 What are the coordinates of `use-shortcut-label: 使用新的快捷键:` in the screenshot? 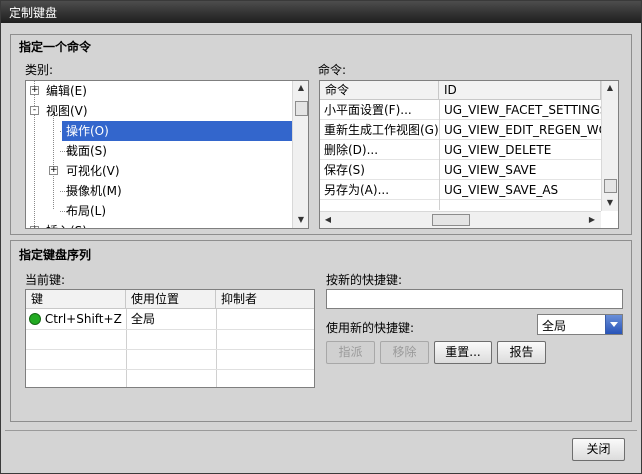 It's located at (370, 328).